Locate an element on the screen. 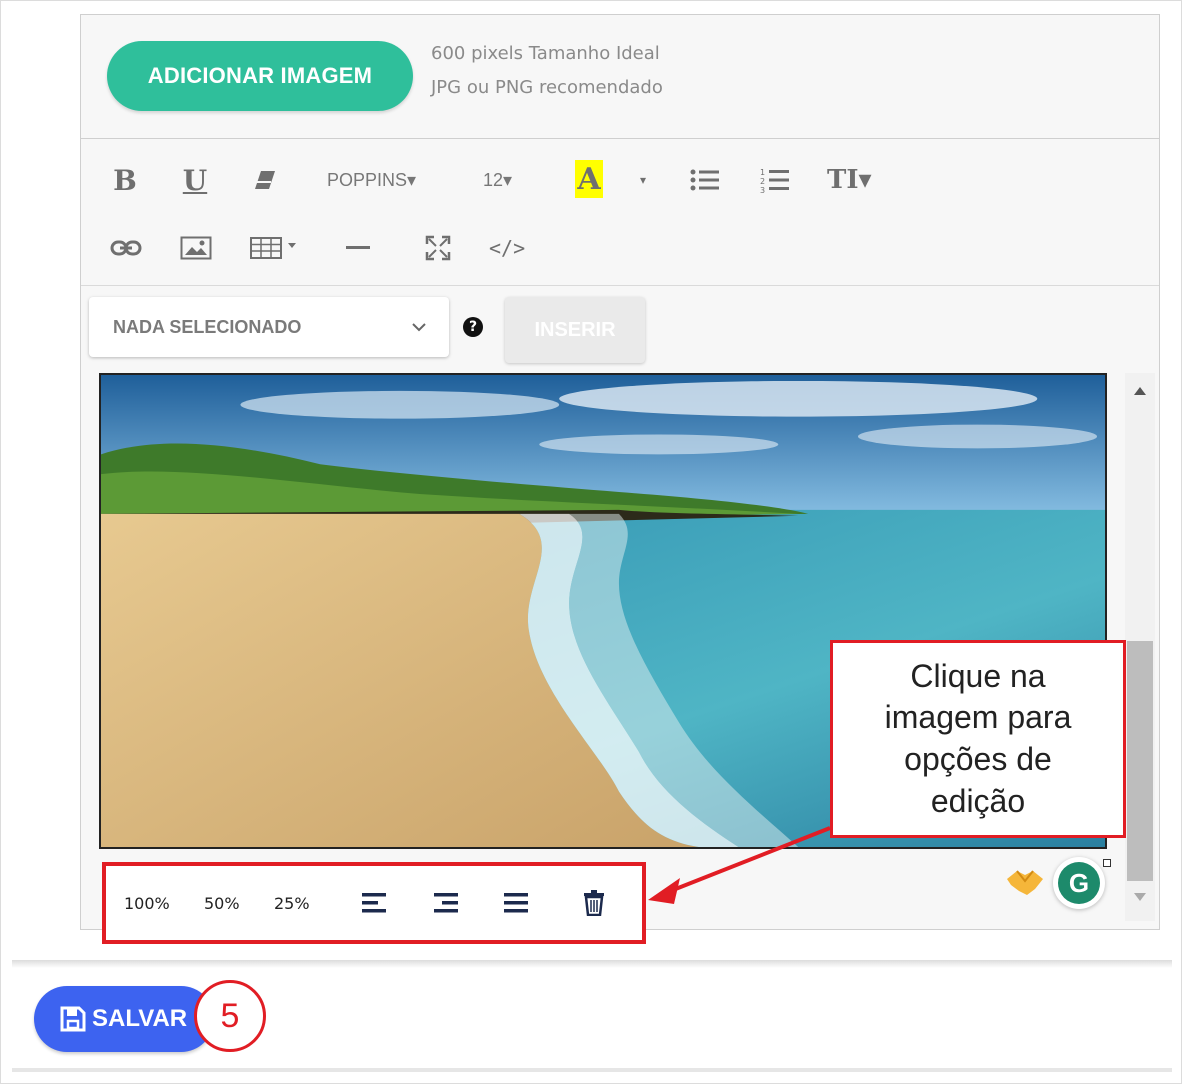  trash-icon is located at coordinates (594, 903).